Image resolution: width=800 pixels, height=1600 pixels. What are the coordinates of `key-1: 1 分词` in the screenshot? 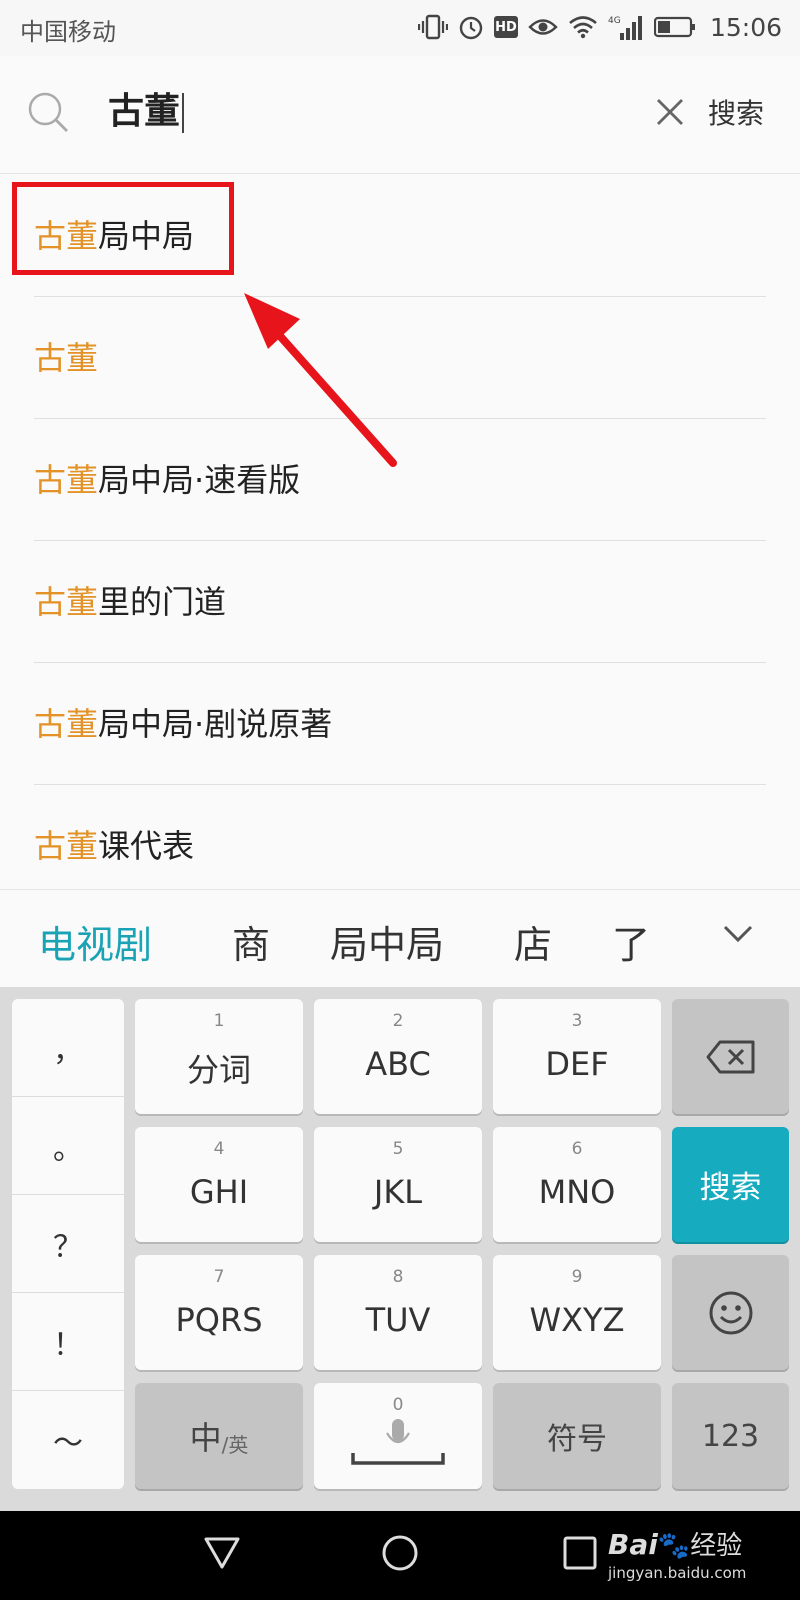 It's located at (219, 1056).